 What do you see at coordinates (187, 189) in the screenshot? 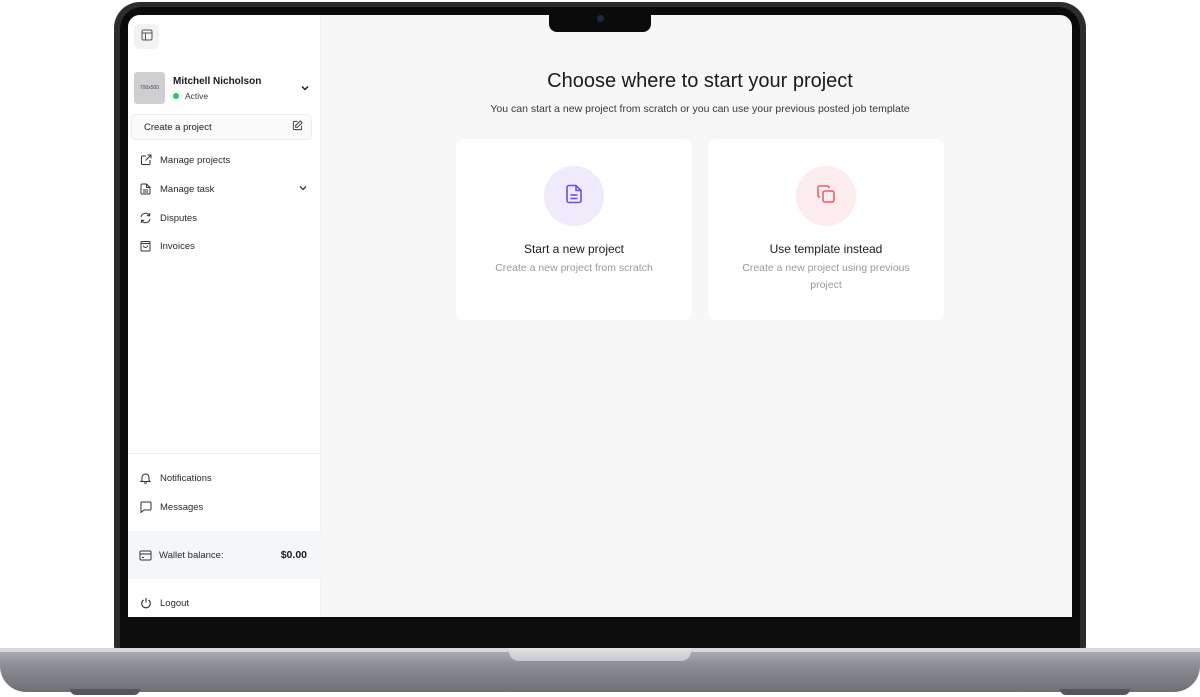
I see `sidebar-item-label: Manage task` at bounding box center [187, 189].